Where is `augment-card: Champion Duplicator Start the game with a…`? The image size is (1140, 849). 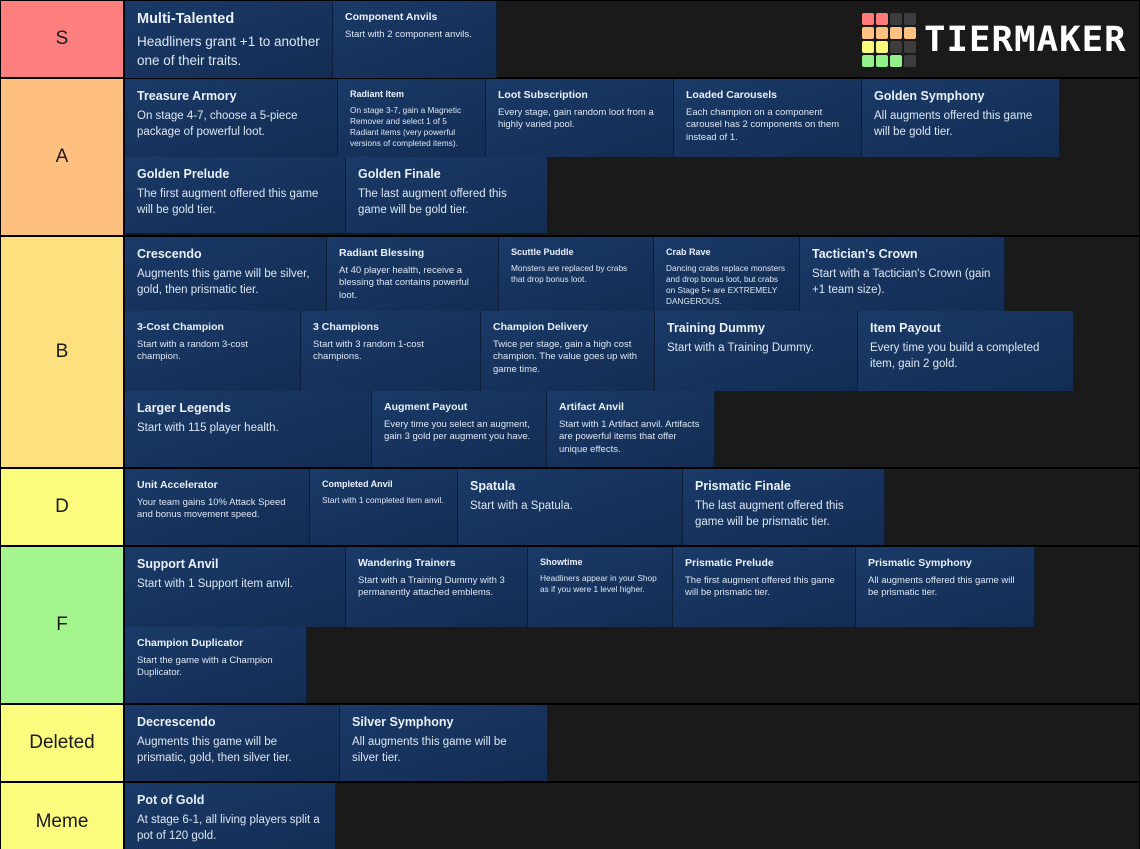 augment-card: Champion Duplicator Start the game with a… is located at coordinates (216, 665).